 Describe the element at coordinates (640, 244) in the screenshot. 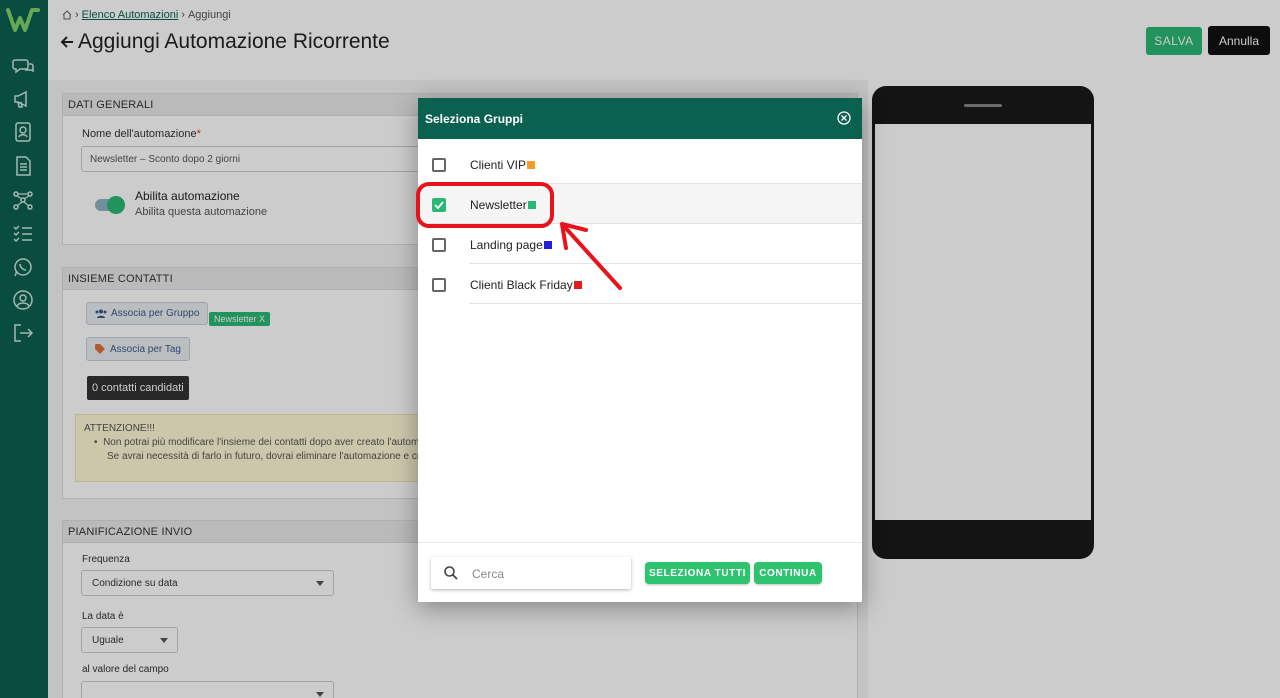

I see `group-row-landing-page: Landing page` at that location.